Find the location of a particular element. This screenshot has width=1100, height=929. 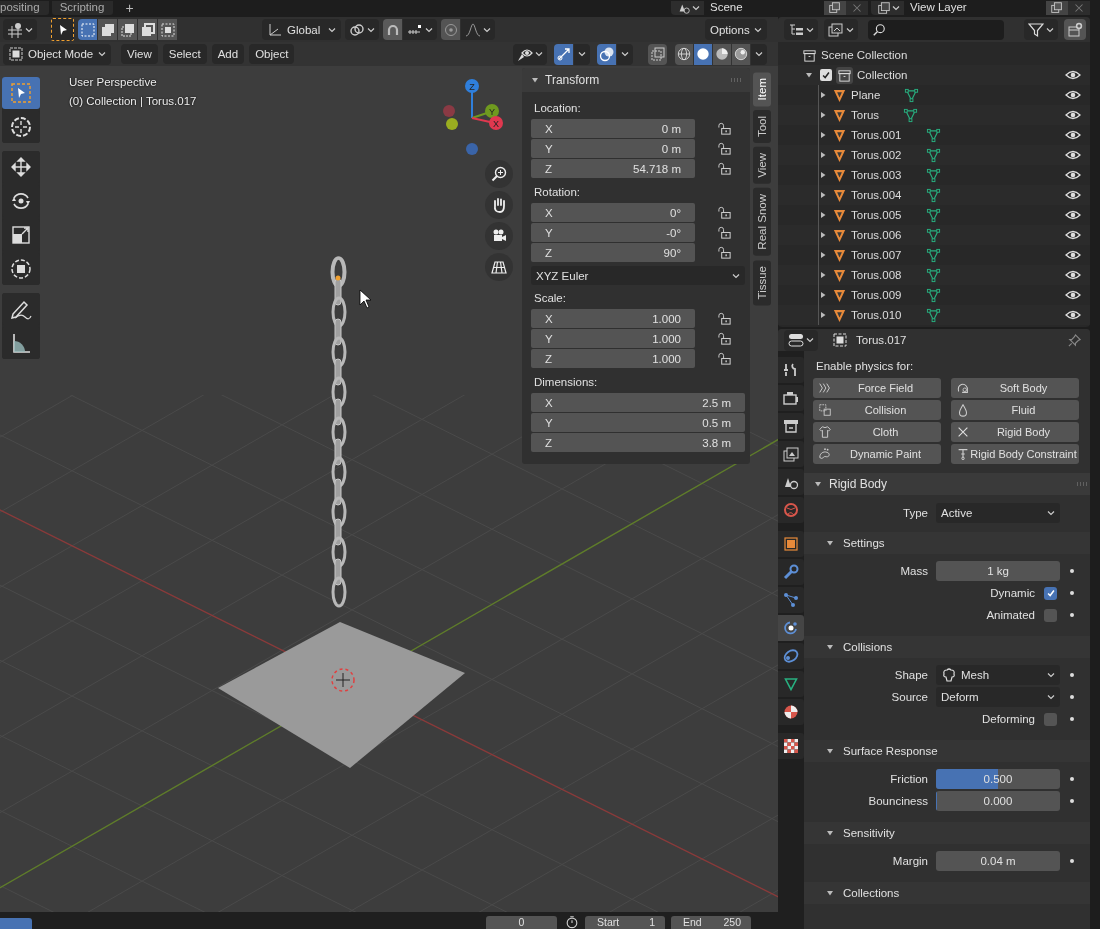

wireframe-shading-button is located at coordinates (684, 54).